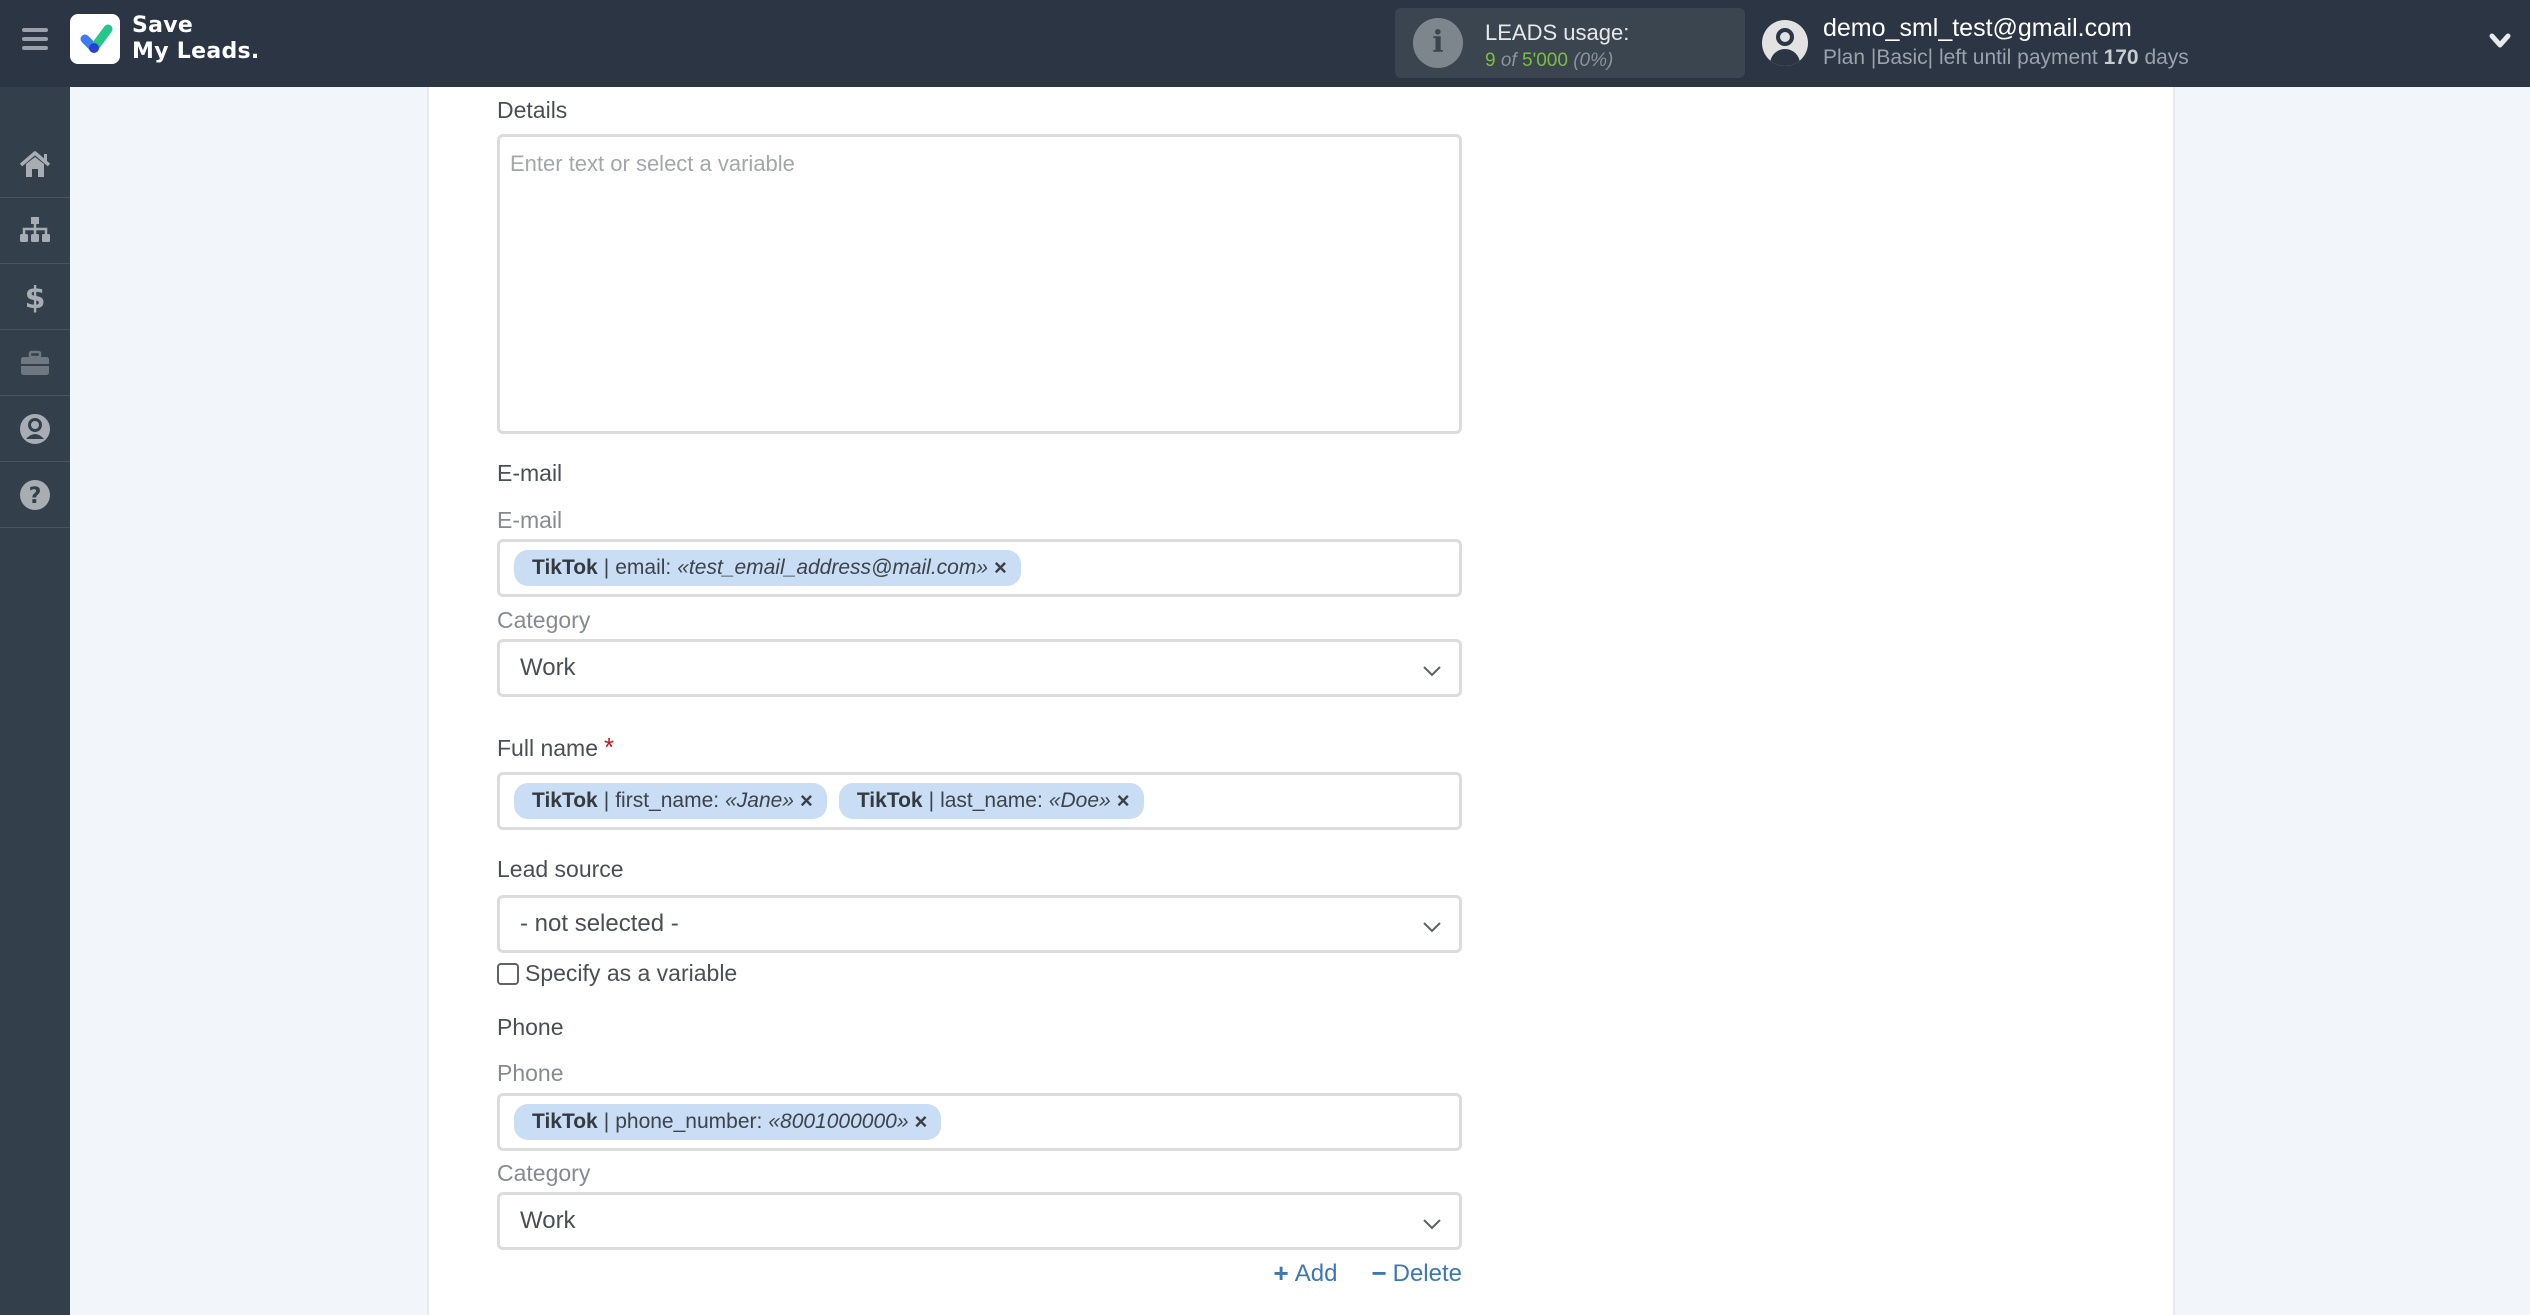 This screenshot has height=1315, width=2530. What do you see at coordinates (979, 924) in the screenshot?
I see `lead-source-select: - not selected -` at bounding box center [979, 924].